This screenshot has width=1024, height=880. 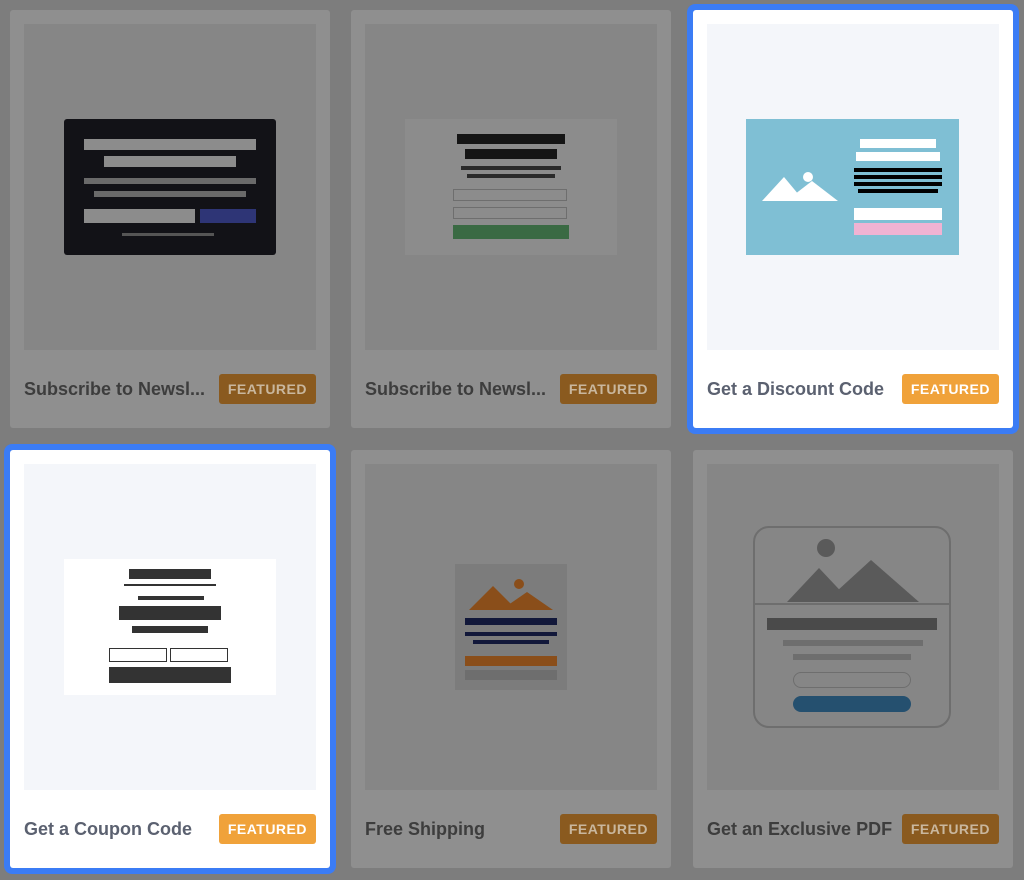 I want to click on discount-code-thumbnail, so click(x=852, y=187).